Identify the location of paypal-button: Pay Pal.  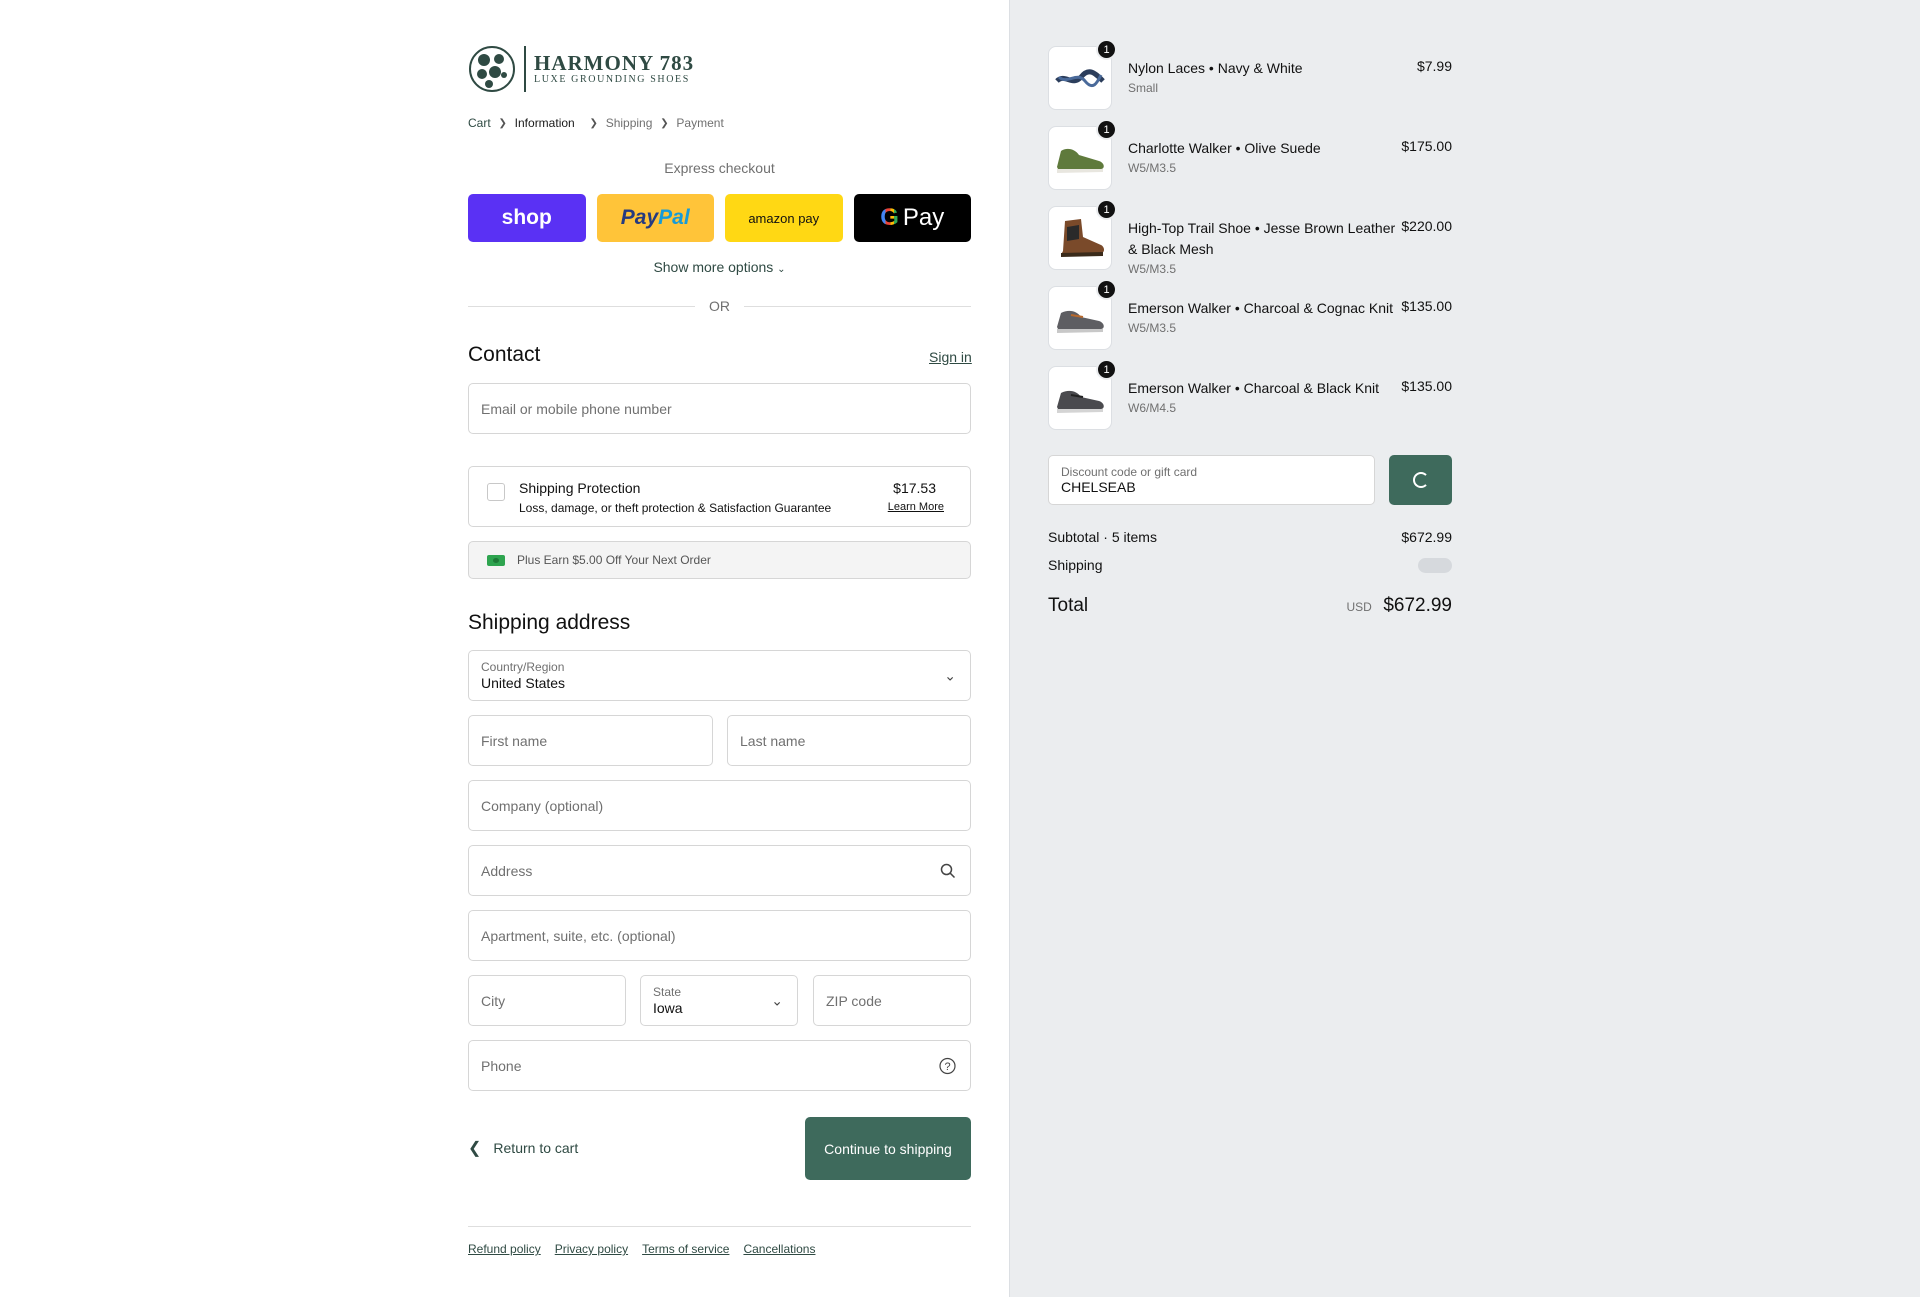
(655, 218).